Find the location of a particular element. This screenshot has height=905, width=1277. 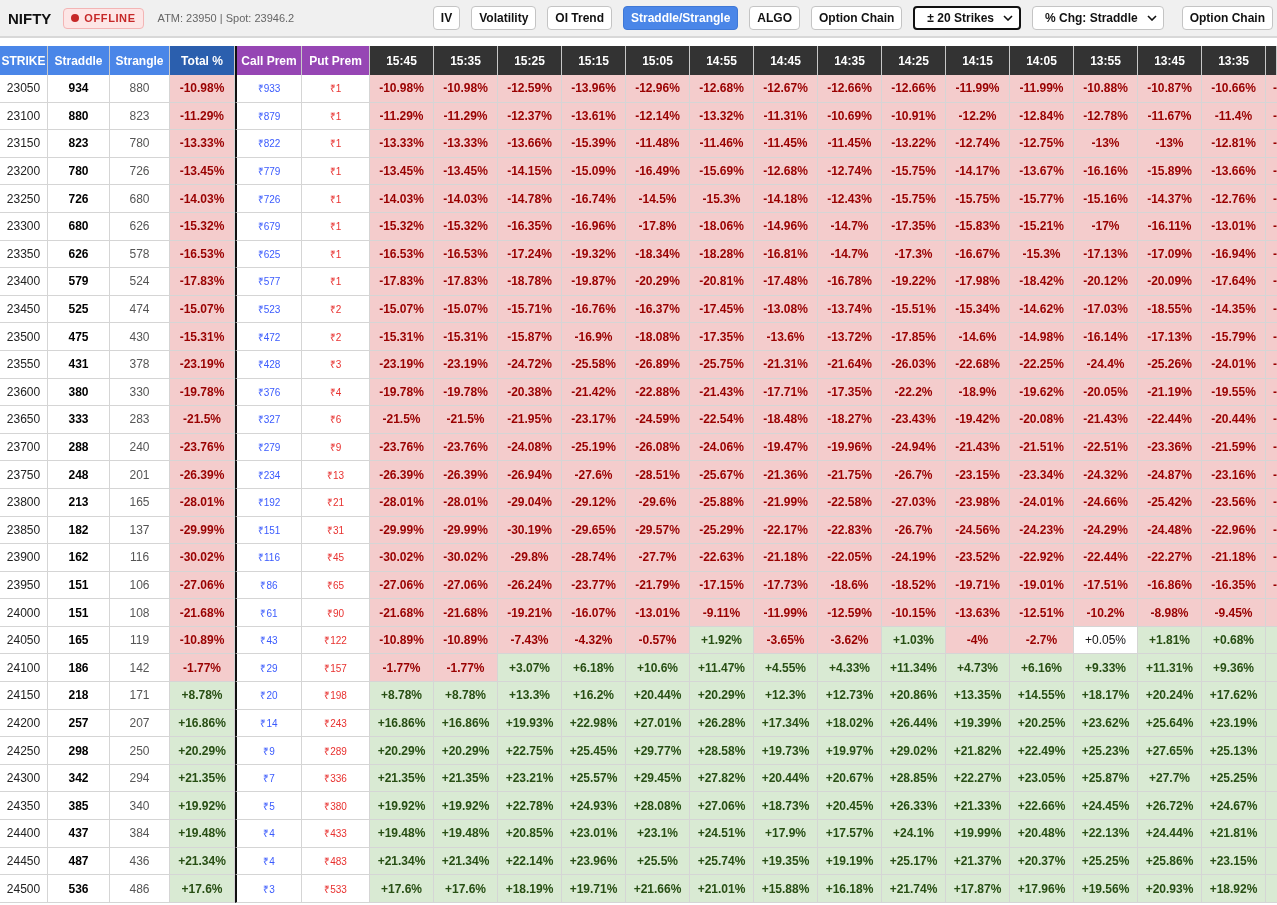

change-cell: +25.87% is located at coordinates (1106, 778).